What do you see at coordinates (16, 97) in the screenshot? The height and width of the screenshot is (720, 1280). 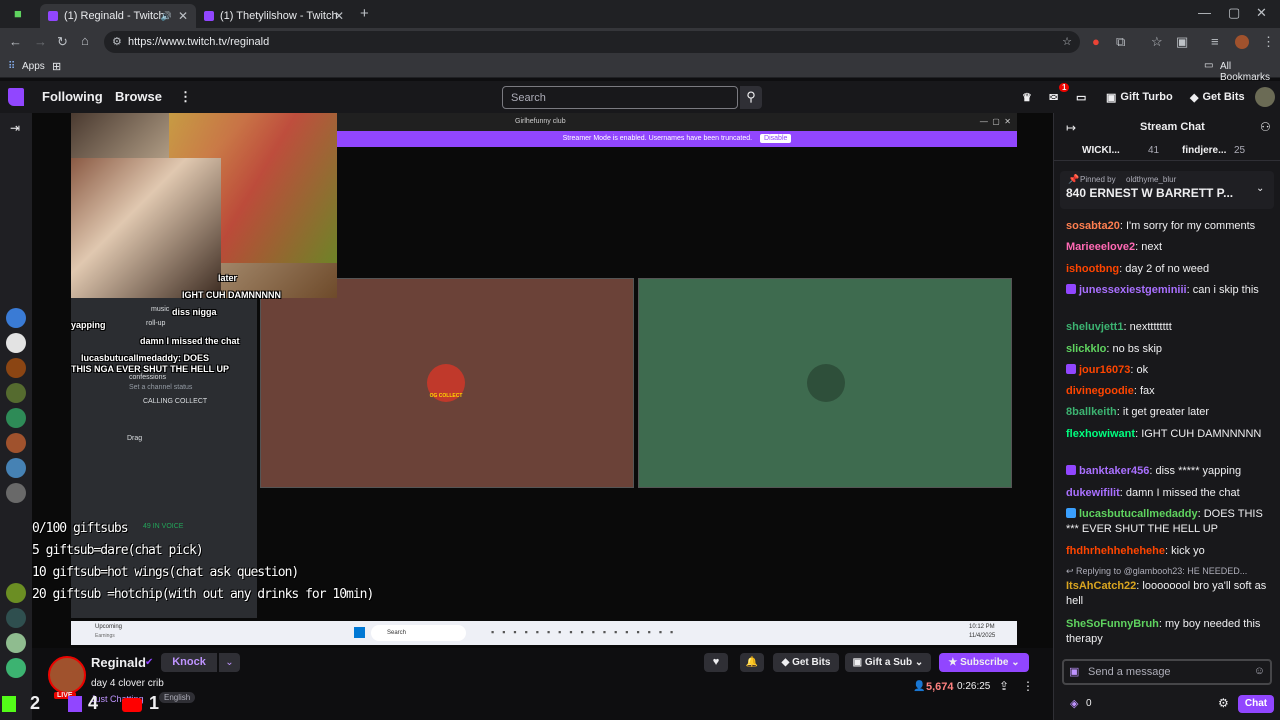 I see `twitch-logo-icon` at bounding box center [16, 97].